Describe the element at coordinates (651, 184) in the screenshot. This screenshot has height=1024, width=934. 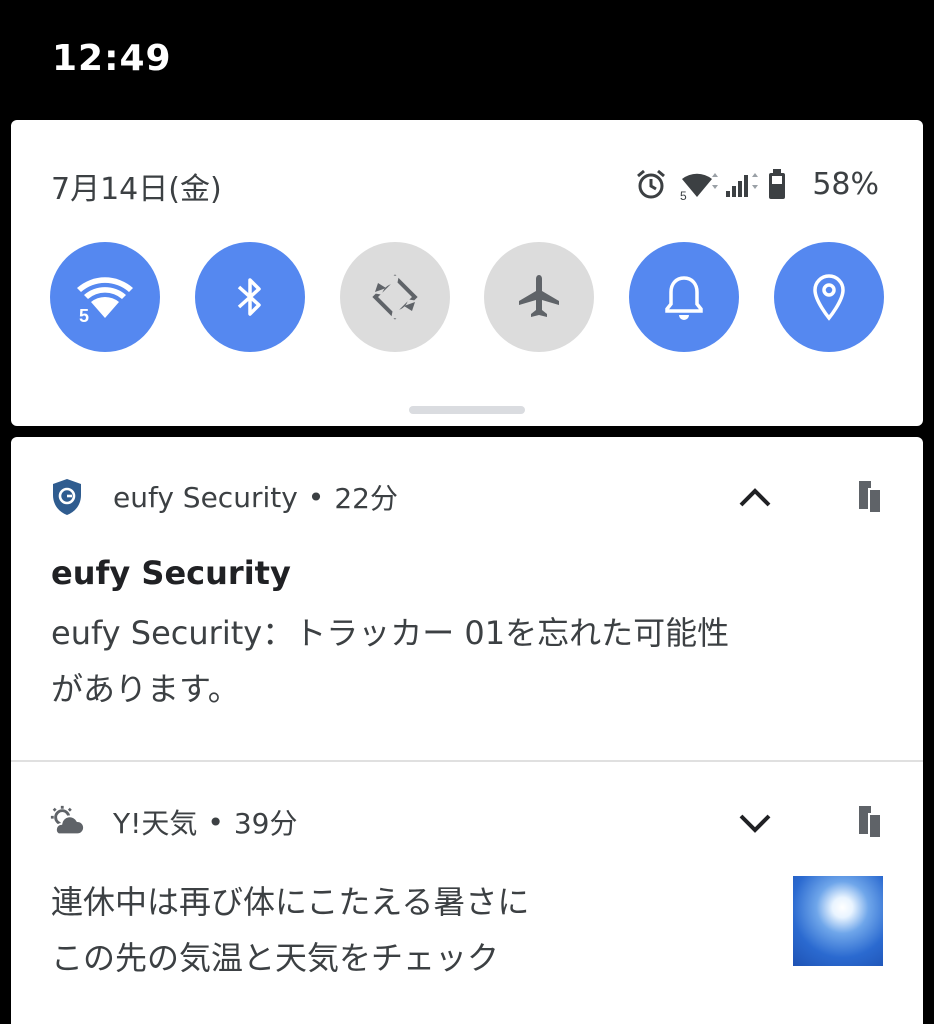
I see `alarm-icon` at that location.